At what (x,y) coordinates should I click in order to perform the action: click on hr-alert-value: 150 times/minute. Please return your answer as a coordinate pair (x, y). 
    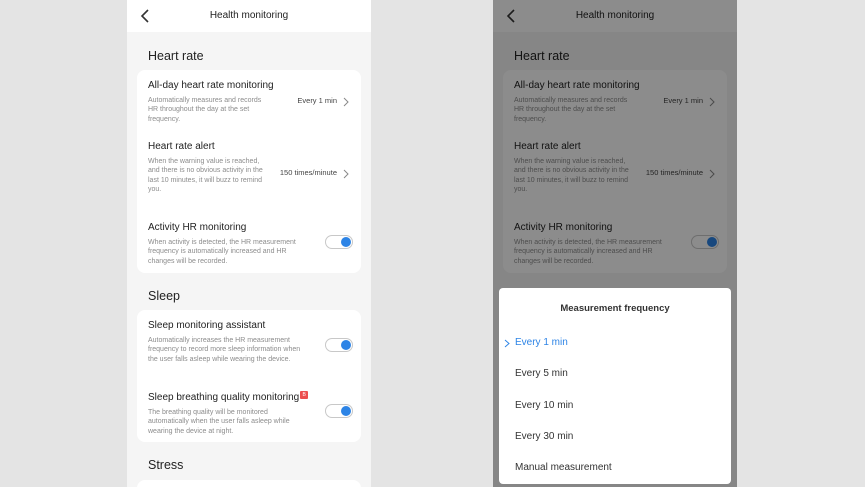
    Looking at the image, I should click on (308, 172).